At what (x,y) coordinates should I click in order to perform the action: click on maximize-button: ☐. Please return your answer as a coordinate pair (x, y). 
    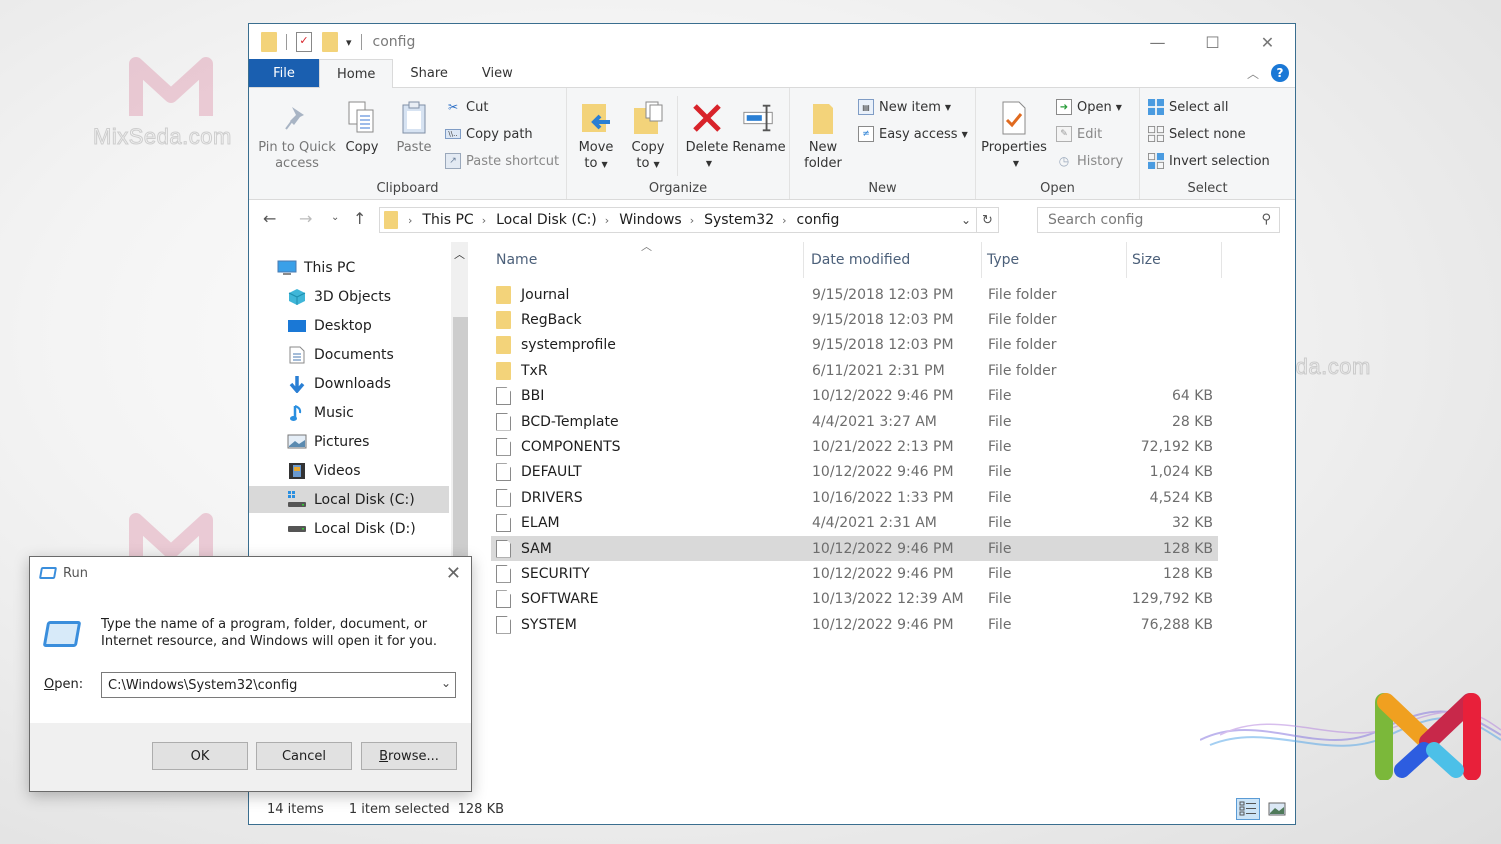
    Looking at the image, I should click on (1212, 42).